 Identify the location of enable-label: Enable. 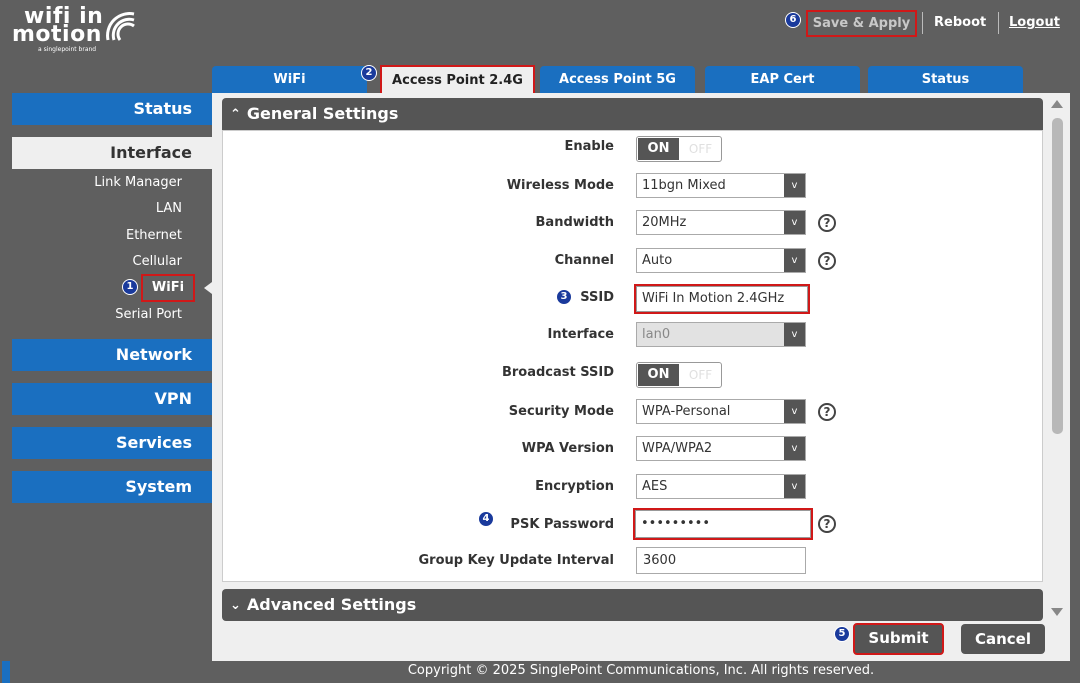
(589, 146).